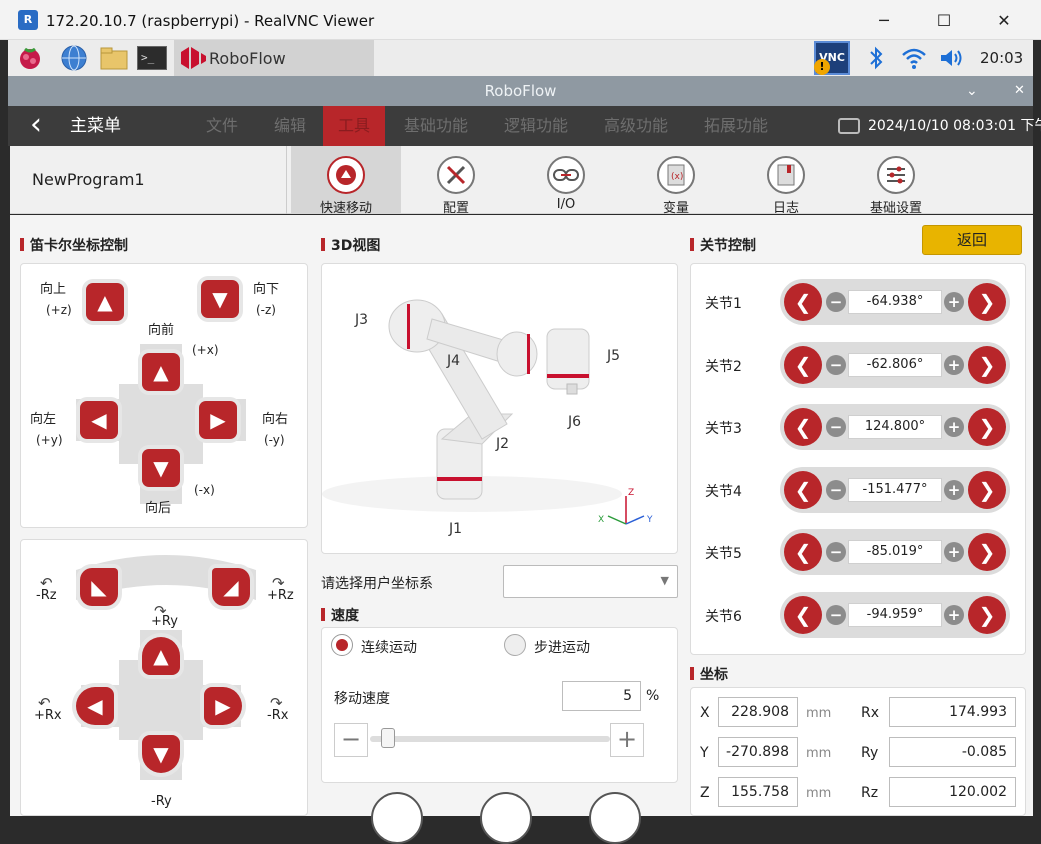 The width and height of the screenshot is (1041, 844). What do you see at coordinates (161, 372) in the screenshot?
I see `move-forward-button: ▲` at bounding box center [161, 372].